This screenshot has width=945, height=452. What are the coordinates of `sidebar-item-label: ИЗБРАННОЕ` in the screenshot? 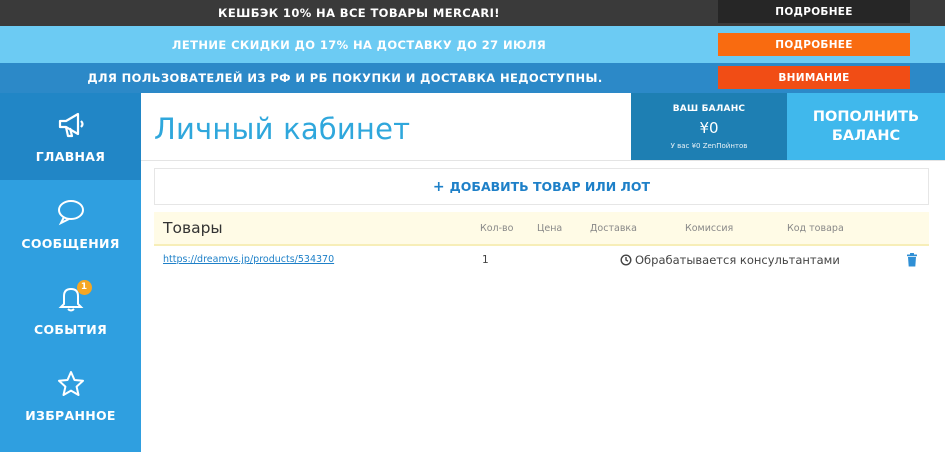 It's located at (70, 415).